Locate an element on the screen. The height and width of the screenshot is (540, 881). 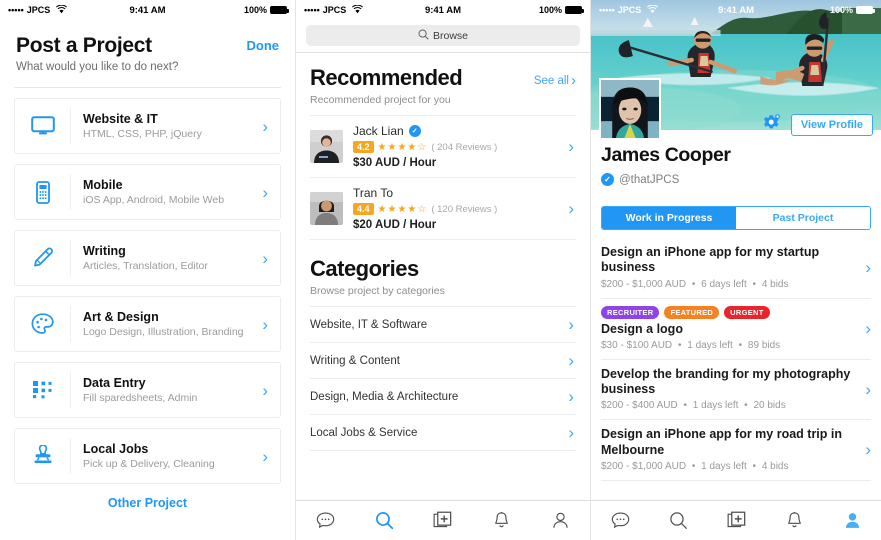
done-button: Done is located at coordinates (263, 43).